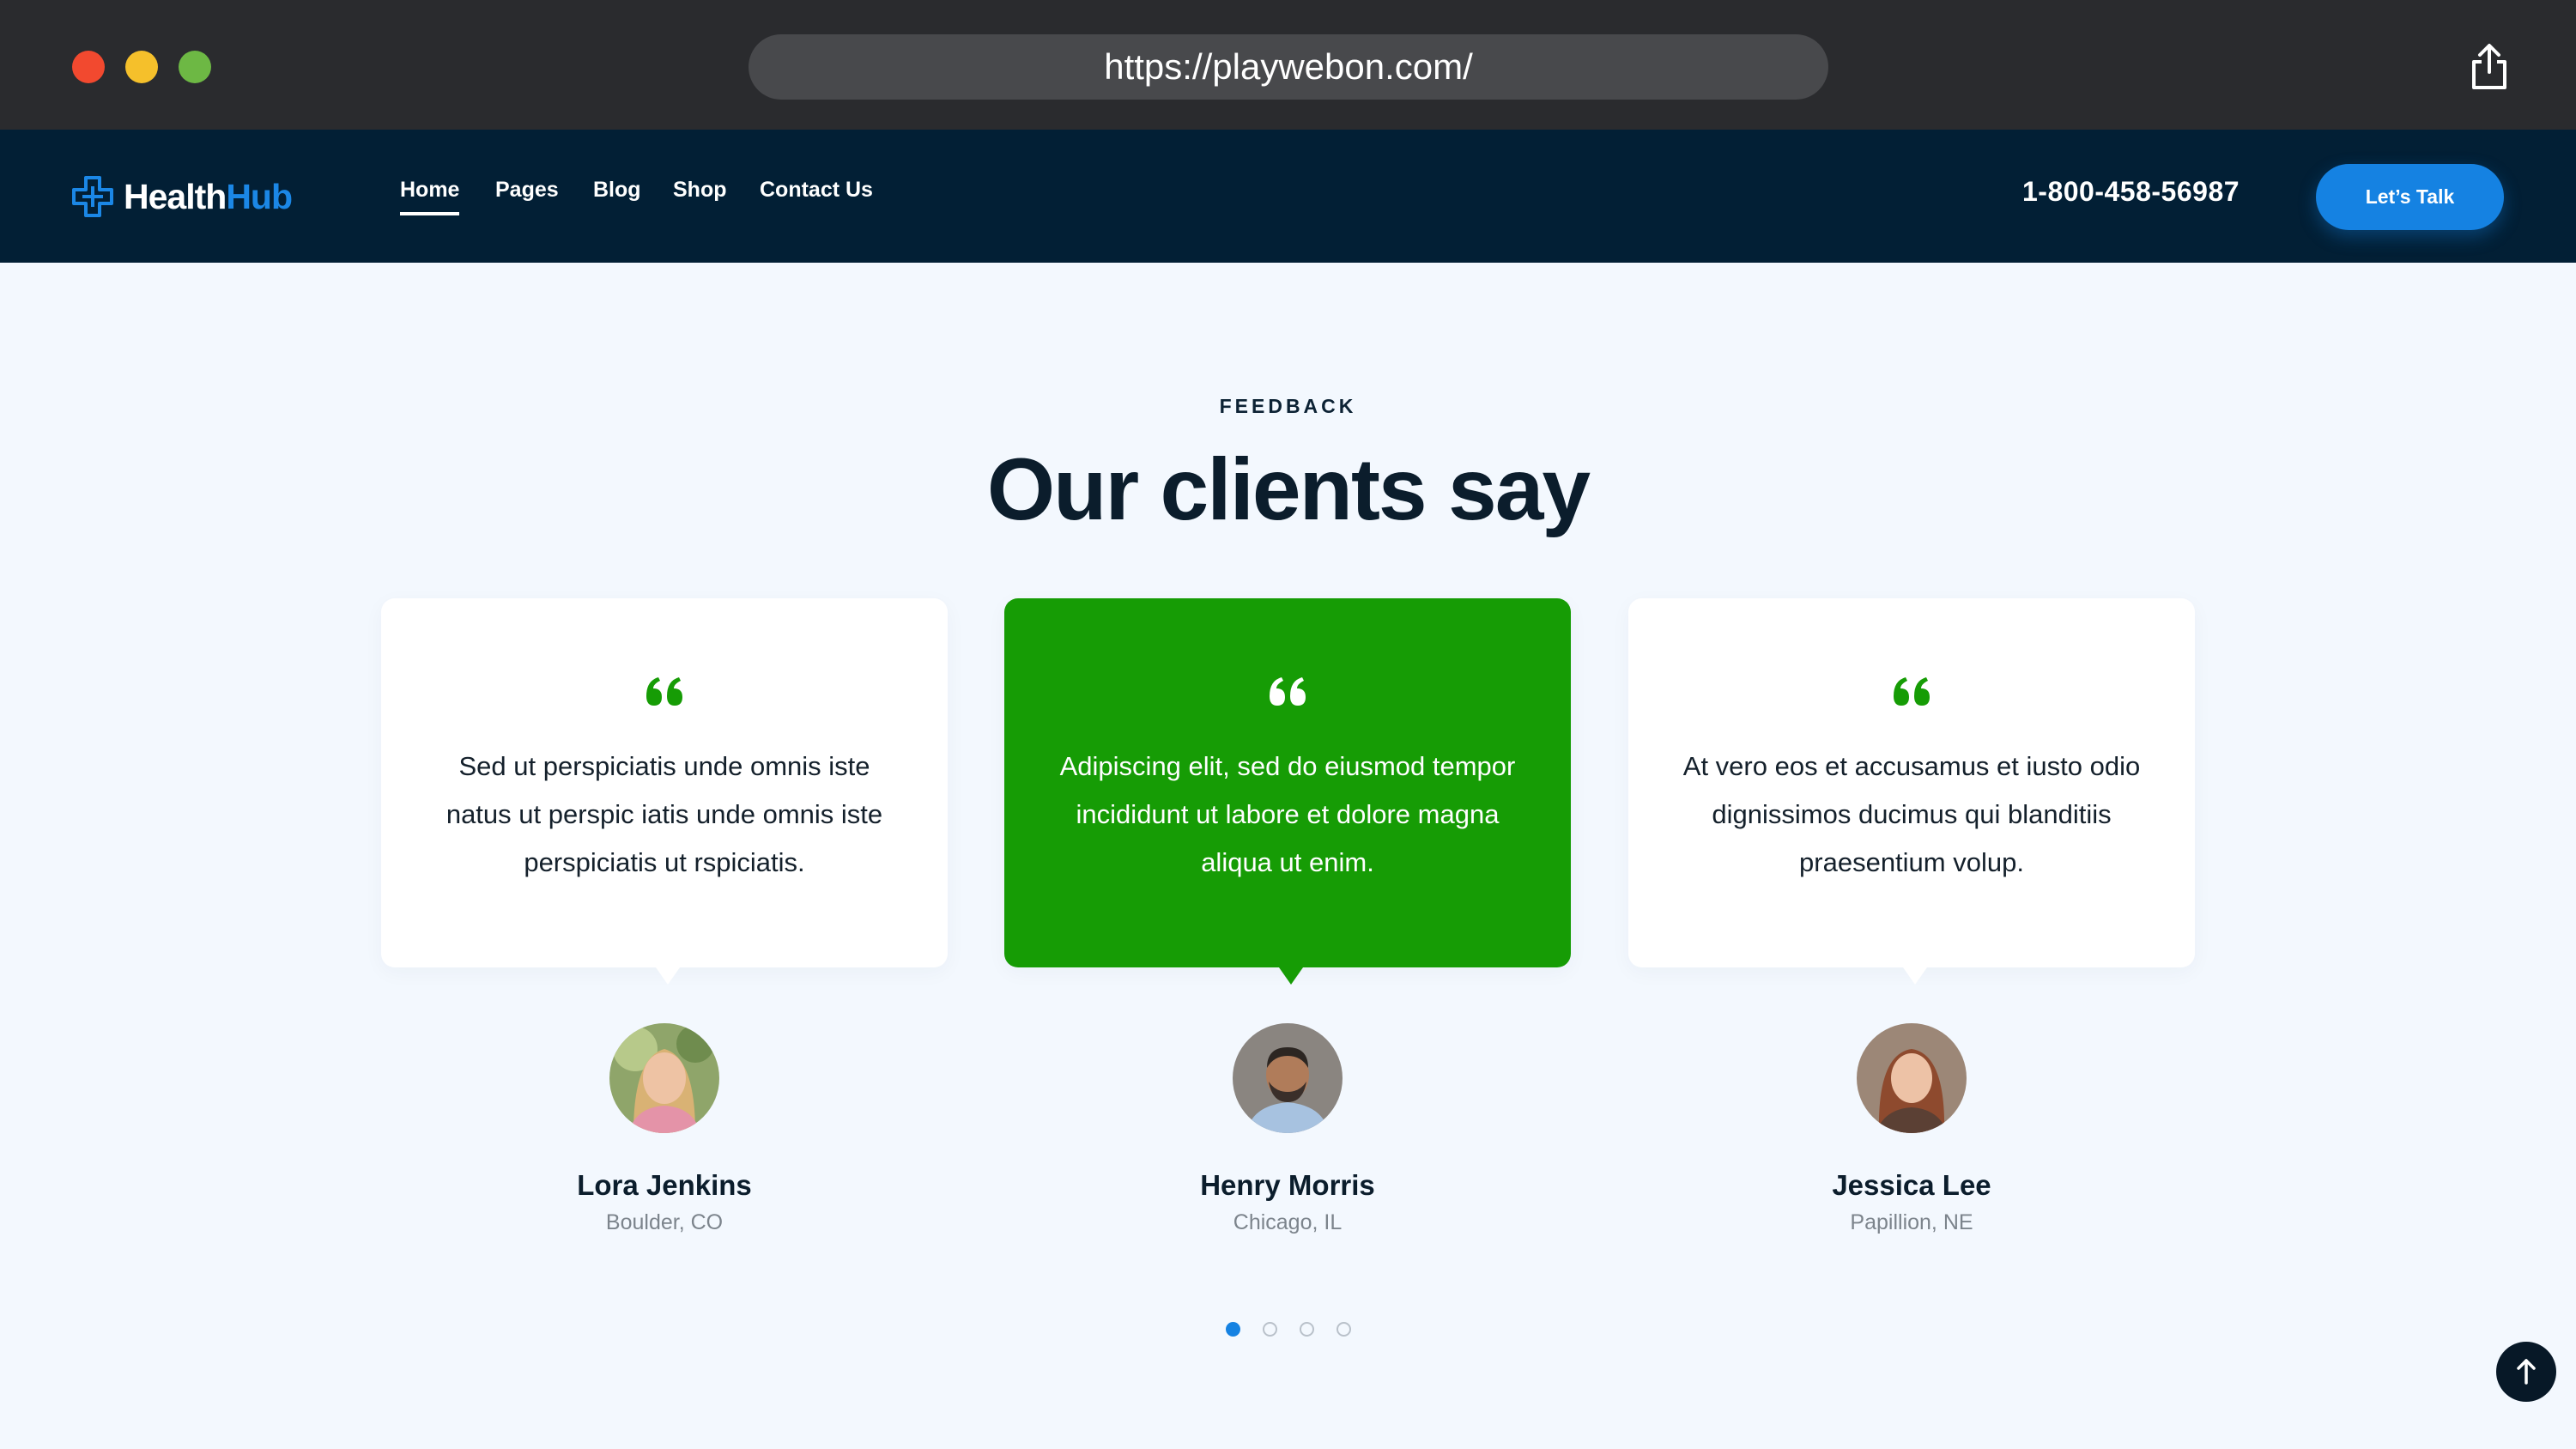 Image resolution: width=2576 pixels, height=1449 pixels. What do you see at coordinates (664, 1222) in the screenshot?
I see `client-location: Boulder, CO` at bounding box center [664, 1222].